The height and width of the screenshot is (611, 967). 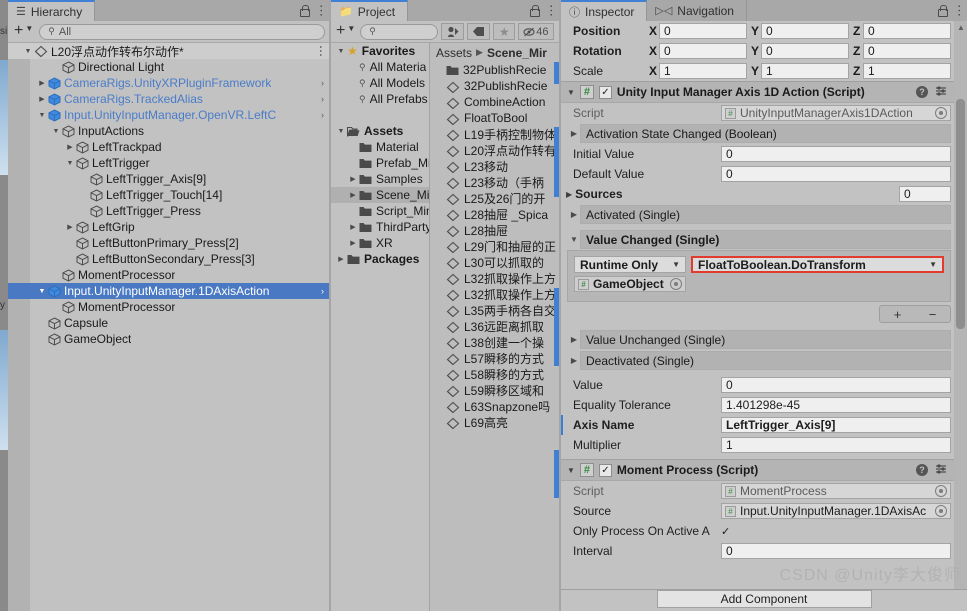 I want to click on field-input: 1, so click(x=836, y=445).